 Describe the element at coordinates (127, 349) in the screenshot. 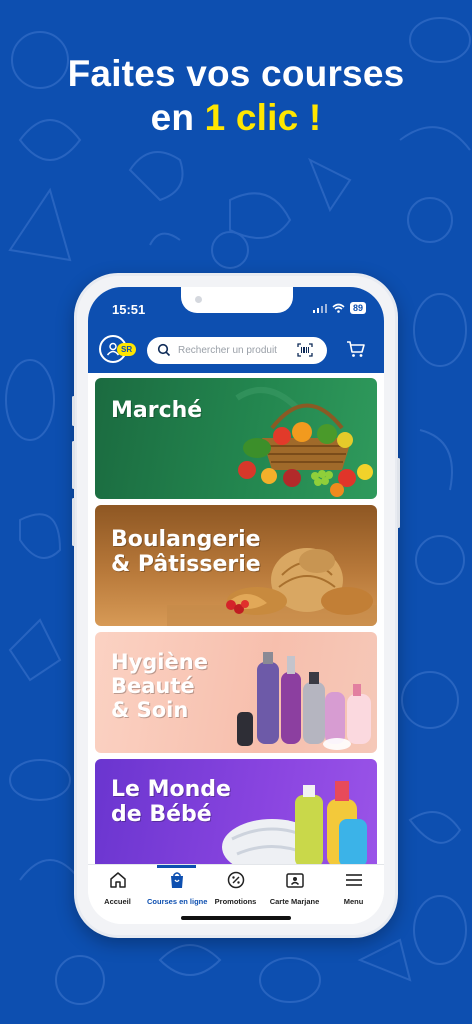

I see `user-initials-badge: SR` at that location.